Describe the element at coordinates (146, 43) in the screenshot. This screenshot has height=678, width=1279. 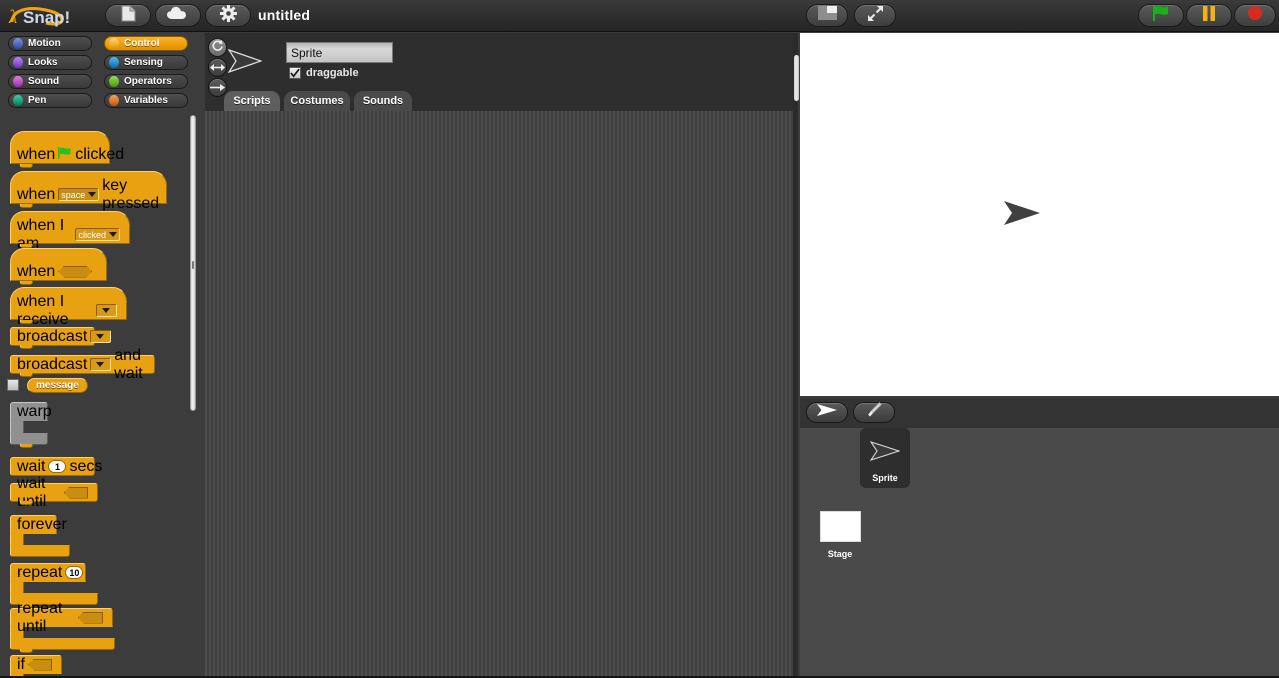
I see `category-control: Control` at that location.